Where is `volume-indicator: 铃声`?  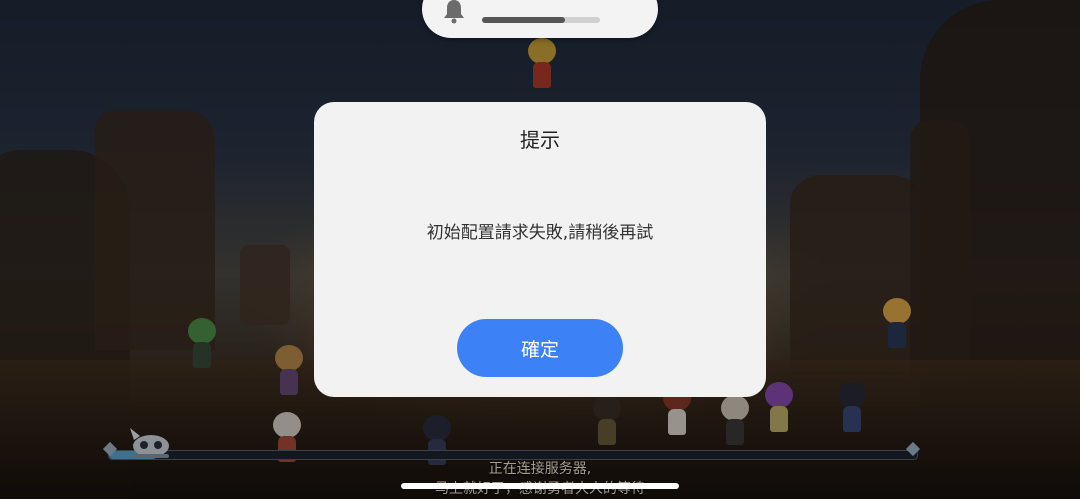
volume-indicator: 铃声 is located at coordinates (540, 19).